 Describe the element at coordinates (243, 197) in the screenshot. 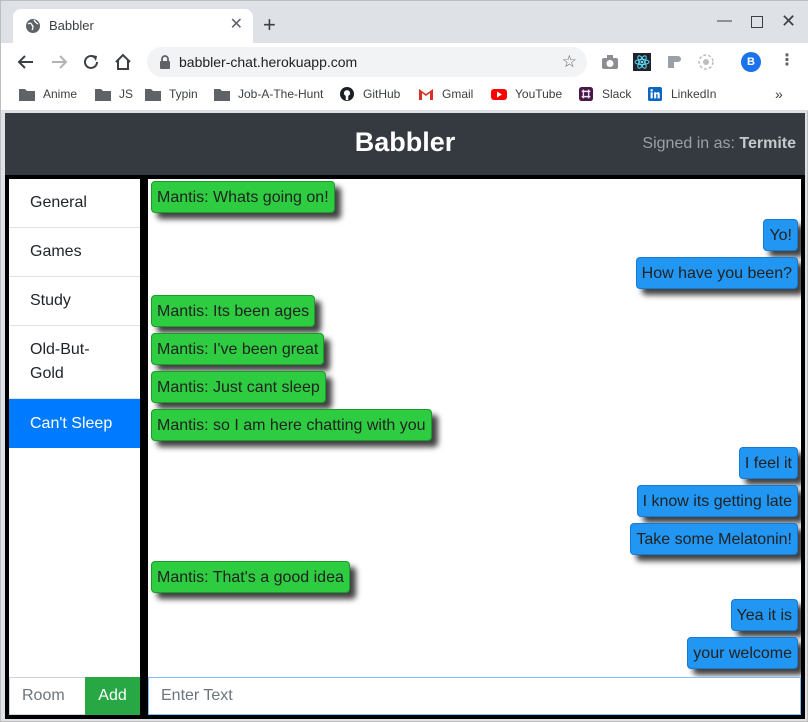

I see `received-message: Mantis: Whats going on!` at that location.